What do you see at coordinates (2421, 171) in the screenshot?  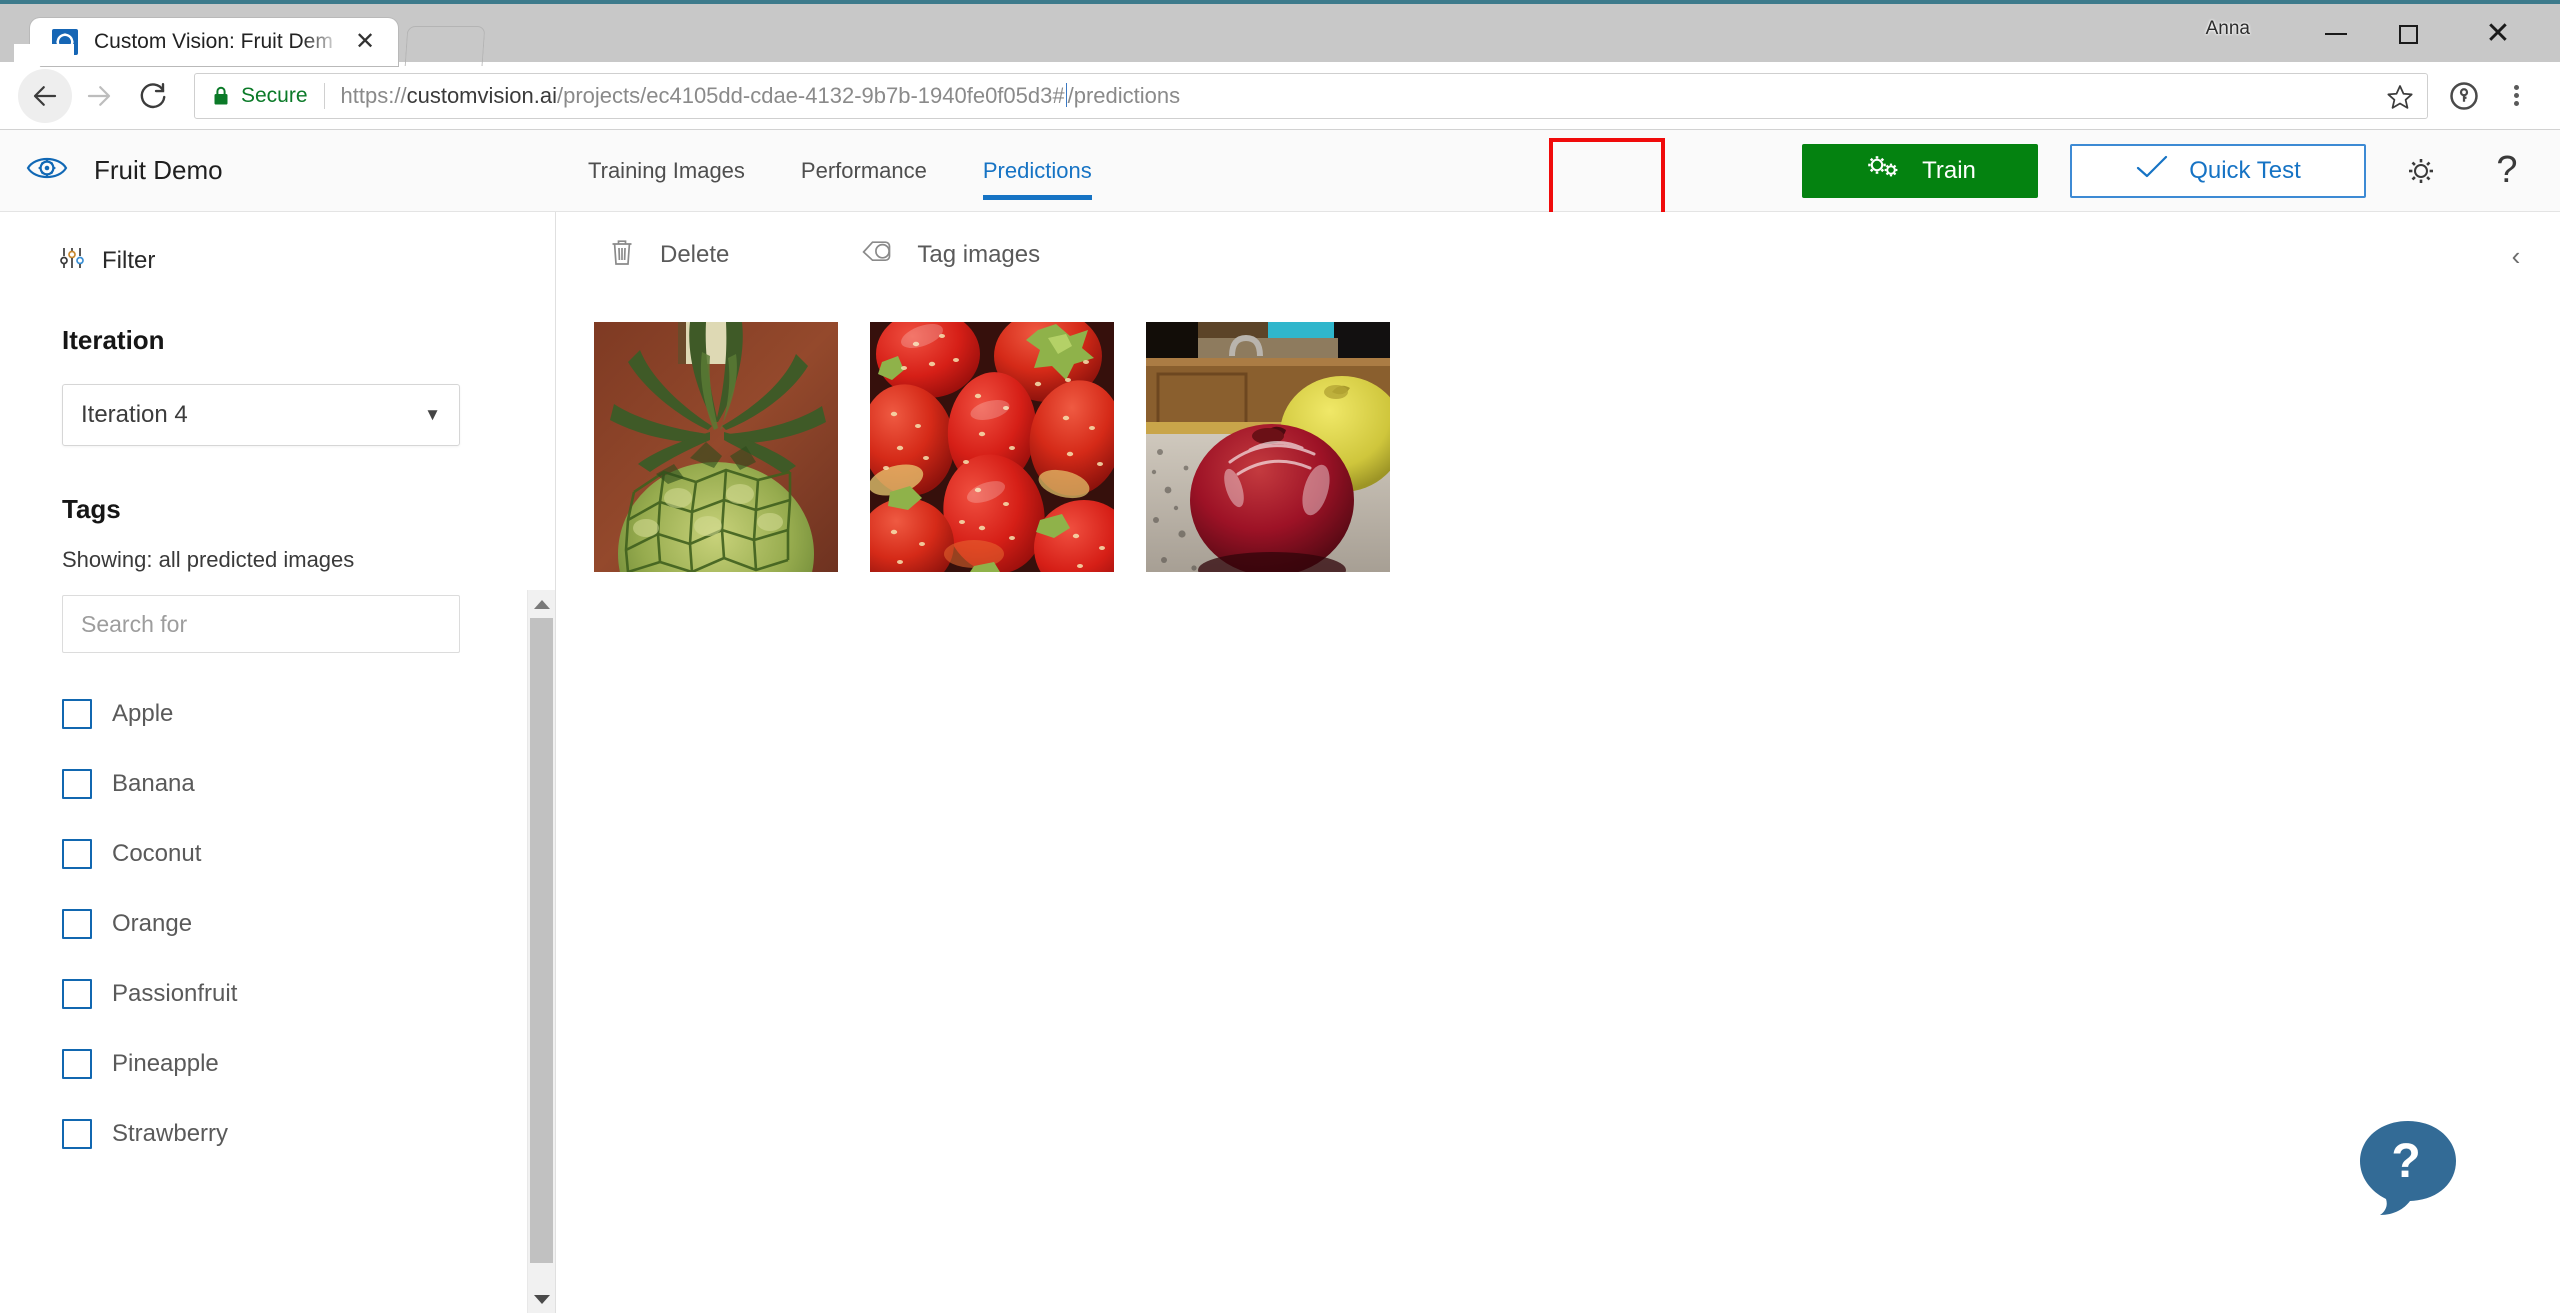 I see `gear-icon` at bounding box center [2421, 171].